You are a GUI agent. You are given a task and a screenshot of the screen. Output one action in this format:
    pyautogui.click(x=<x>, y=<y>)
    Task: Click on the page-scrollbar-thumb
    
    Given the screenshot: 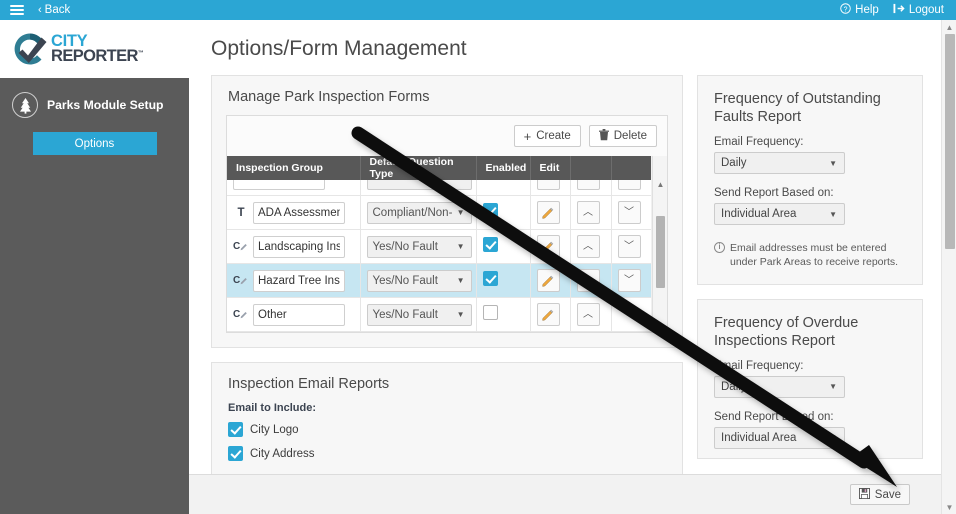 What is the action you would take?
    pyautogui.click(x=950, y=141)
    